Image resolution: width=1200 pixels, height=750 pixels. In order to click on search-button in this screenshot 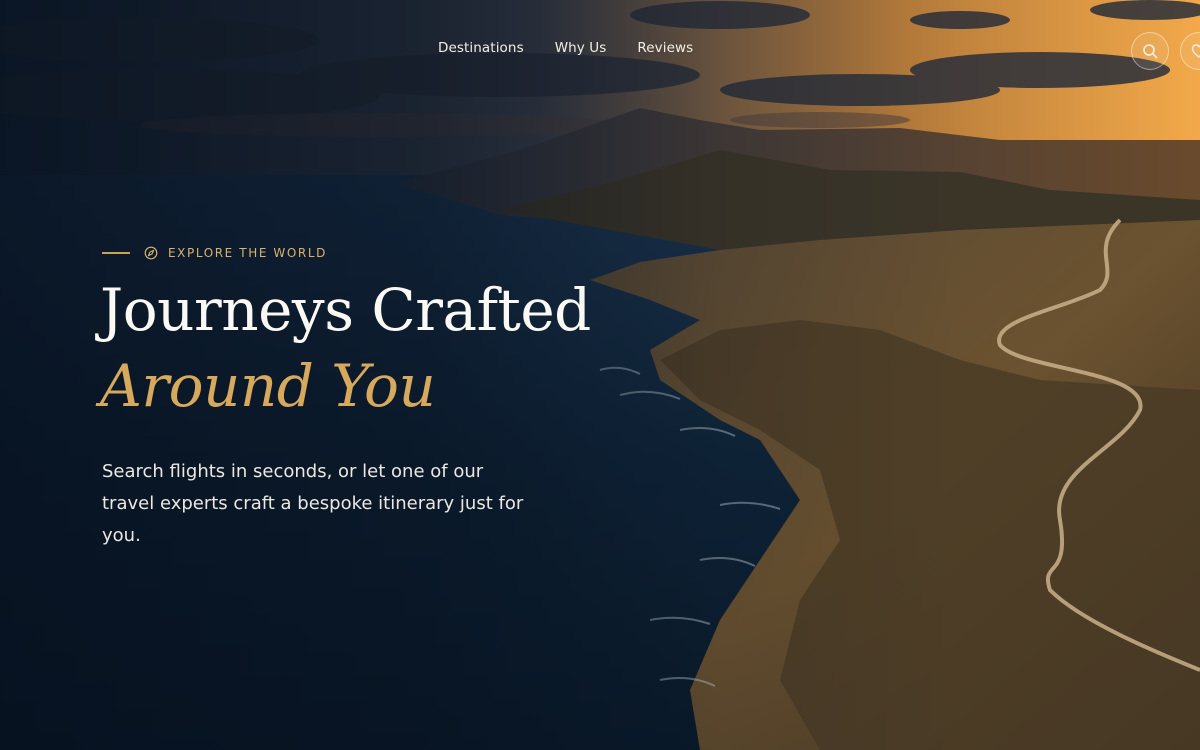, I will do `click(1150, 51)`.